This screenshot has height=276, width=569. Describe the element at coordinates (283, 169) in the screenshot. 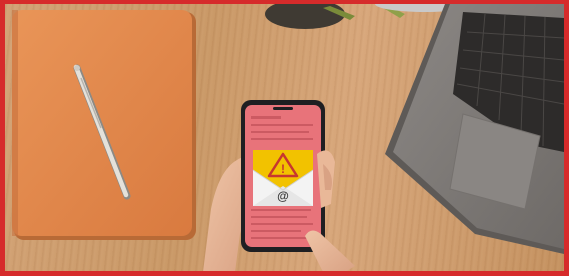

I see `warning-symbol: !` at that location.